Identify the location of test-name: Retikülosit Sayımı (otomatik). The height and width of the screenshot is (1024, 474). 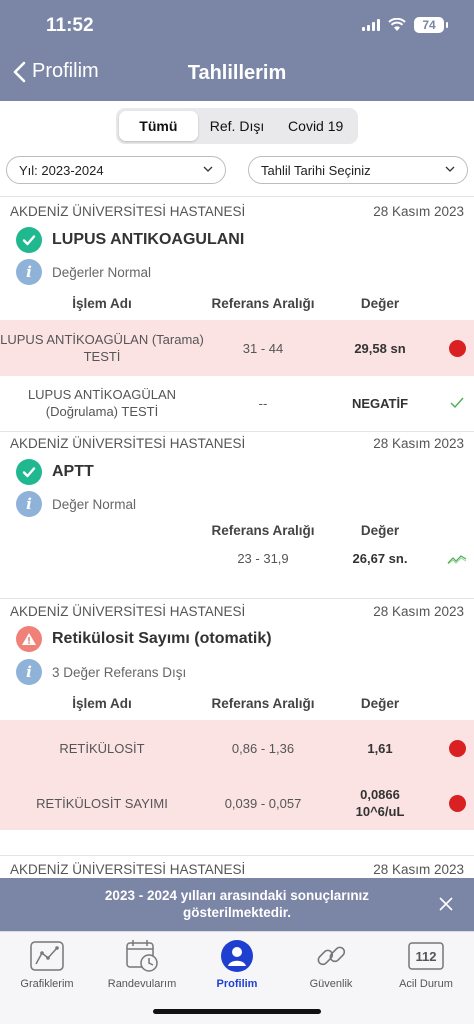
(162, 638).